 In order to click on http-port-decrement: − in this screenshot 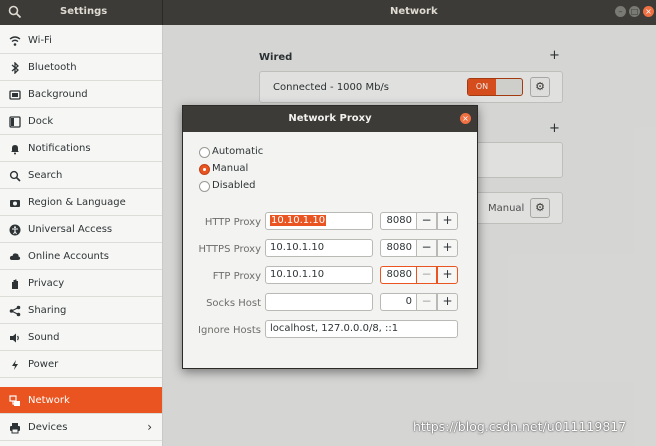, I will do `click(426, 221)`.